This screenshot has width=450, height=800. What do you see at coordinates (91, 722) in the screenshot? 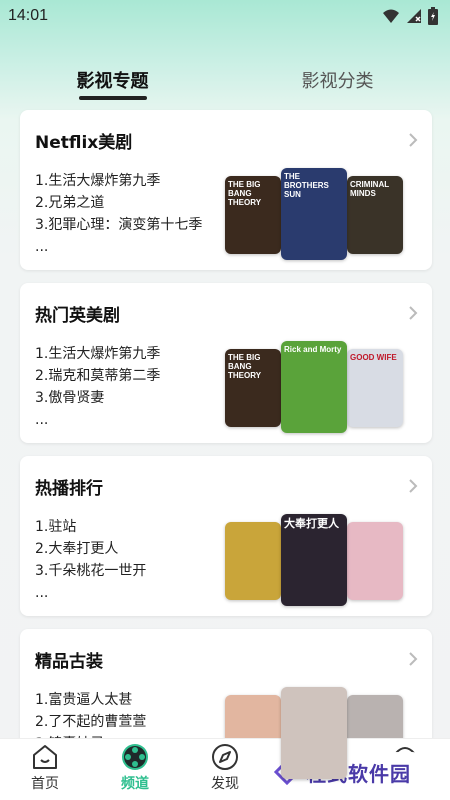
I see `list-item: 2.了不起的曹萱萱` at bounding box center [91, 722].